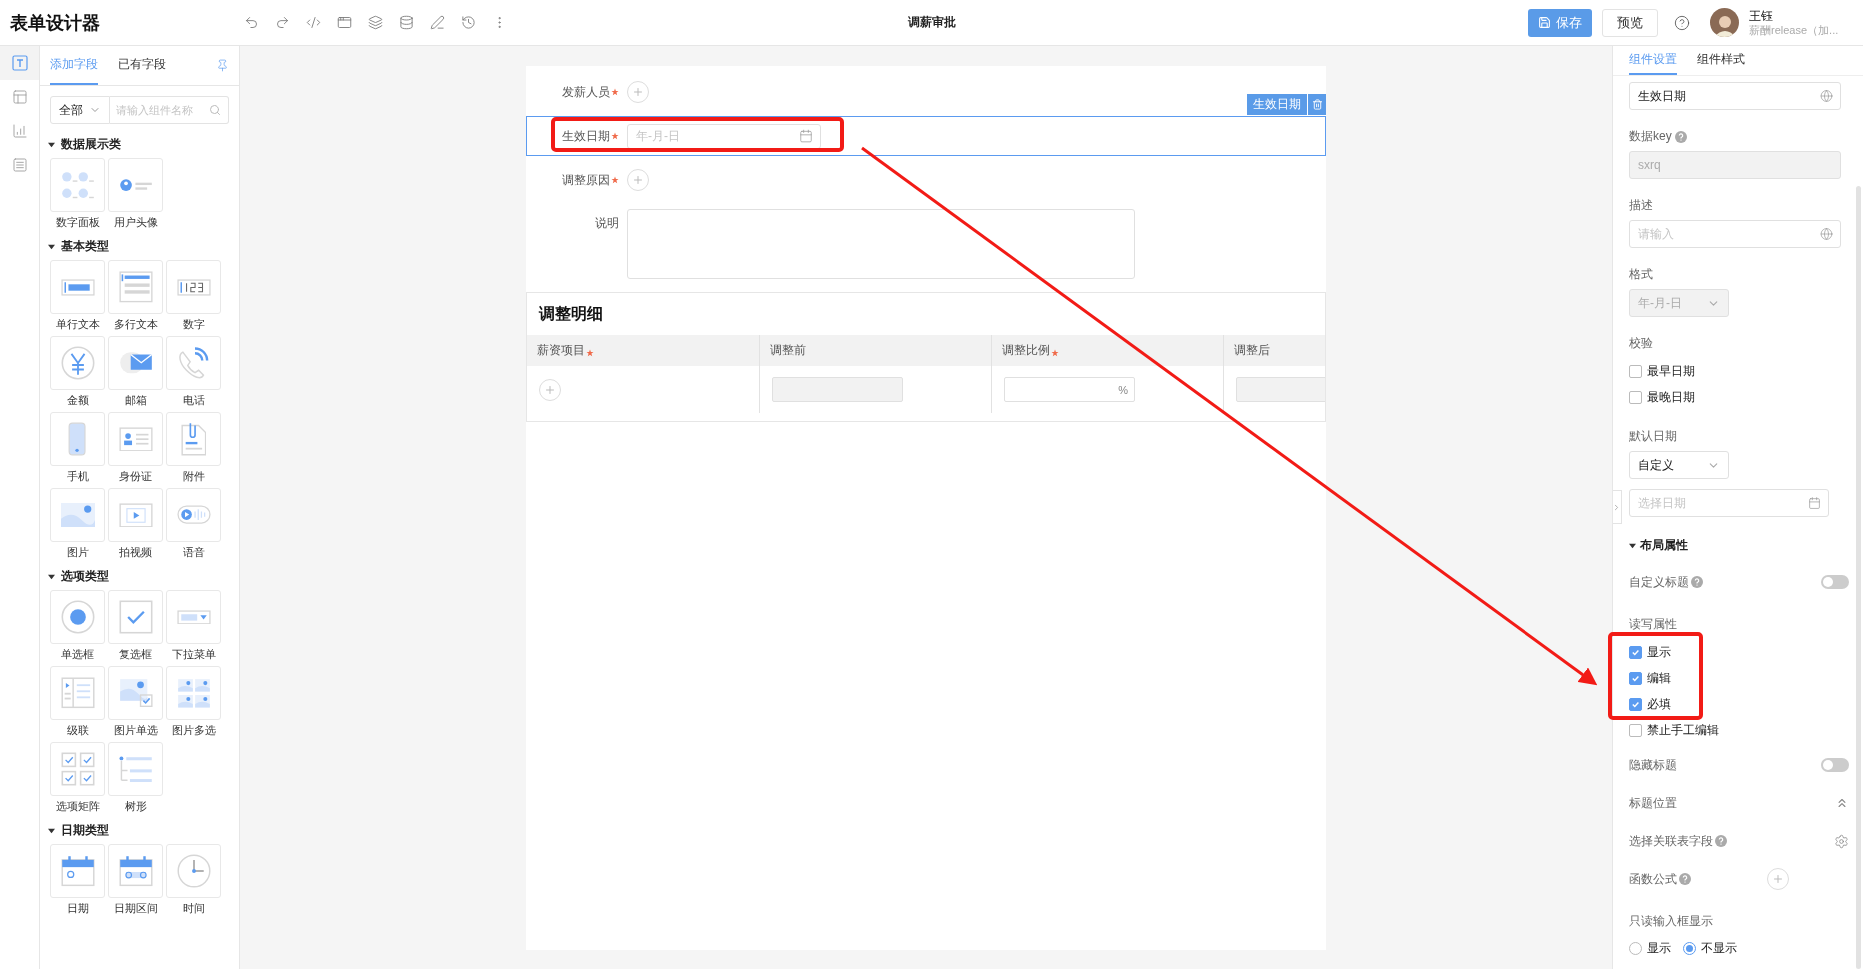 The image size is (1863, 969). I want to click on image-check-icon, so click(135, 693).